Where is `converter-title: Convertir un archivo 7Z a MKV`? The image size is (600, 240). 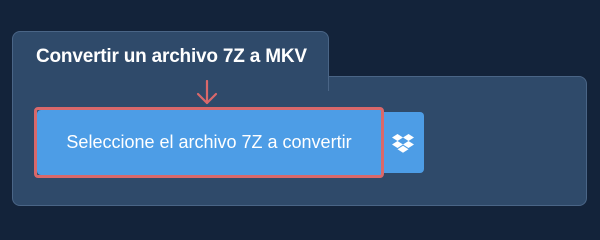
converter-title: Convertir un archivo 7Z a MKV is located at coordinates (171, 56).